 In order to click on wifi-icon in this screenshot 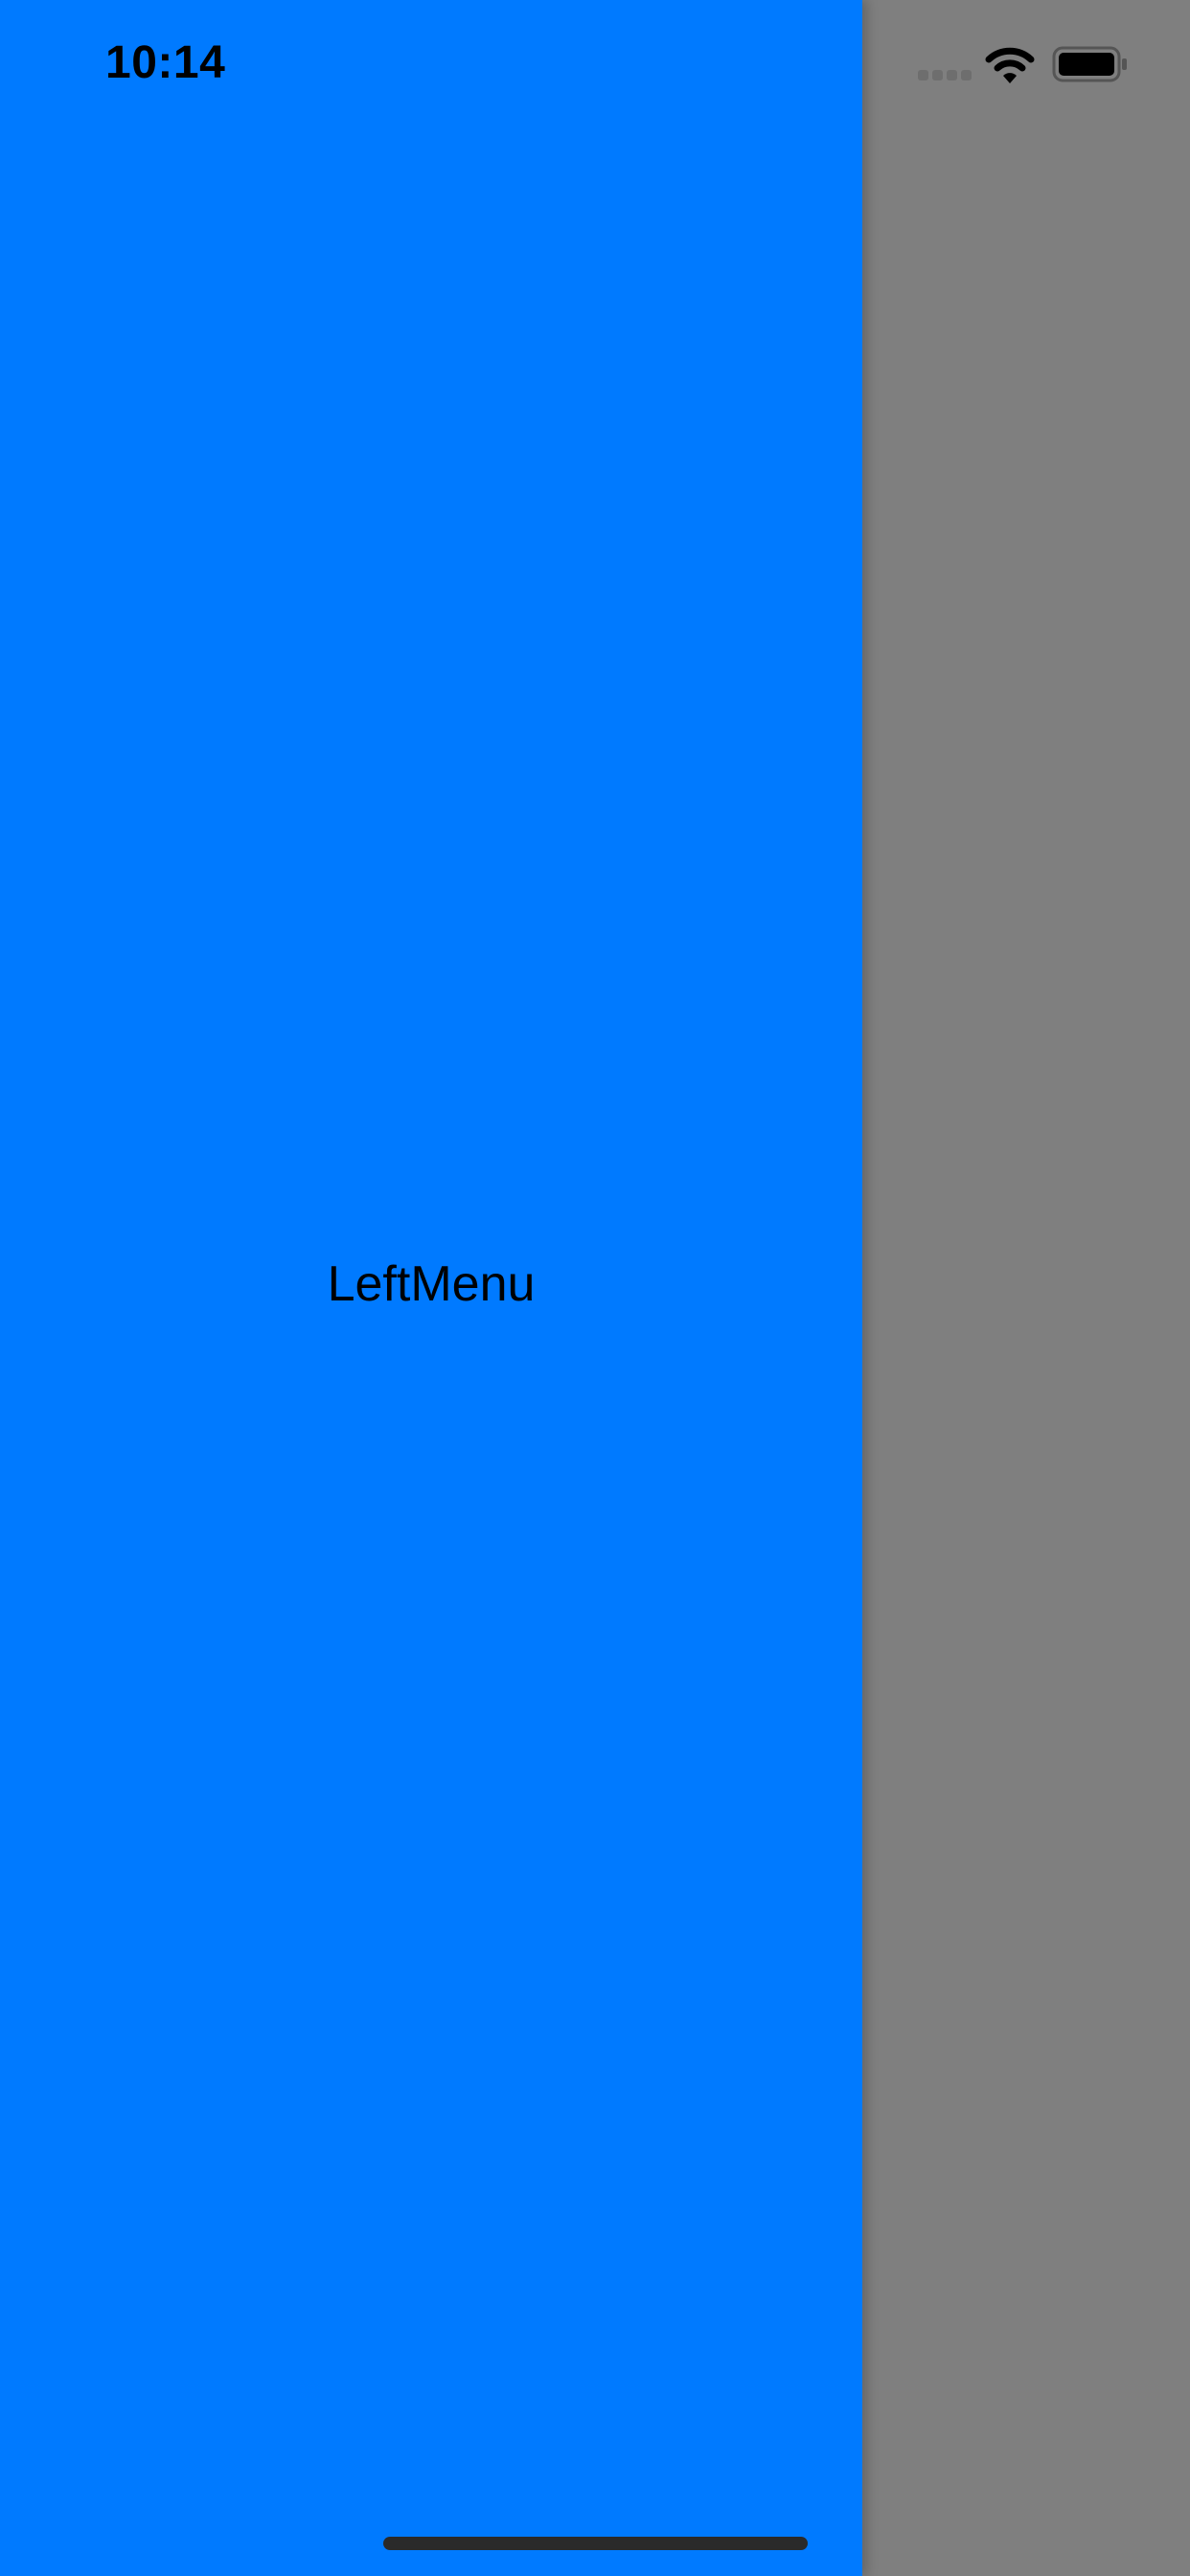, I will do `click(1010, 65)`.